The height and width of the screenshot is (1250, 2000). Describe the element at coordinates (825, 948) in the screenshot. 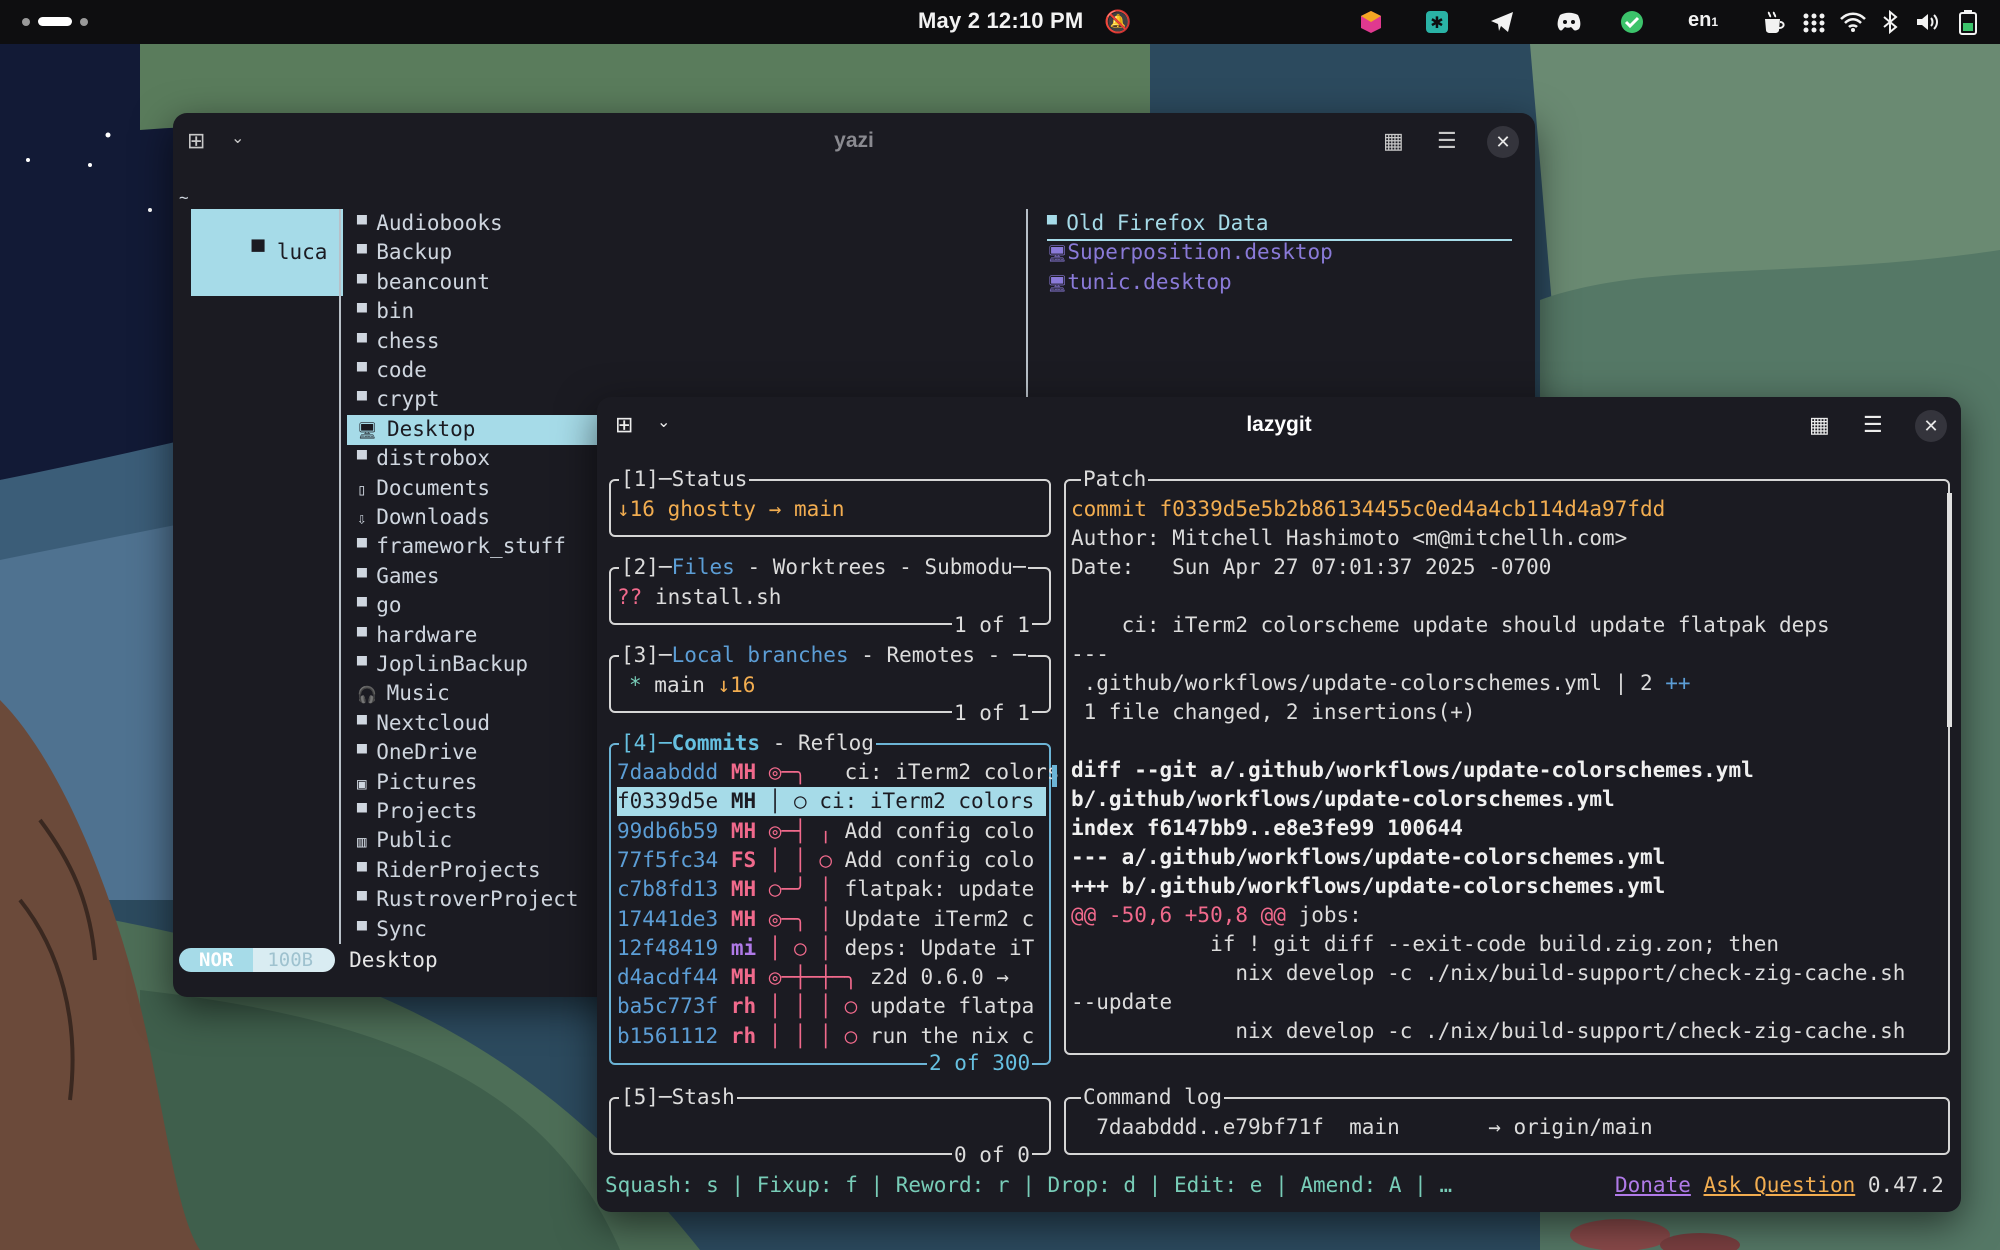

I see `commit-row: 12f48419 mi │ ○ │ deps: Update iT` at that location.